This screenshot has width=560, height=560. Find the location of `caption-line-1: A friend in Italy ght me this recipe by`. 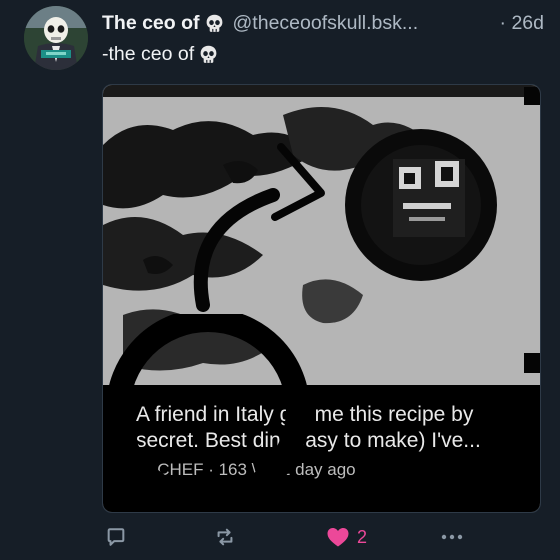

caption-line-1: A friend in Italy ght me this recipe by is located at coordinates (305, 414).